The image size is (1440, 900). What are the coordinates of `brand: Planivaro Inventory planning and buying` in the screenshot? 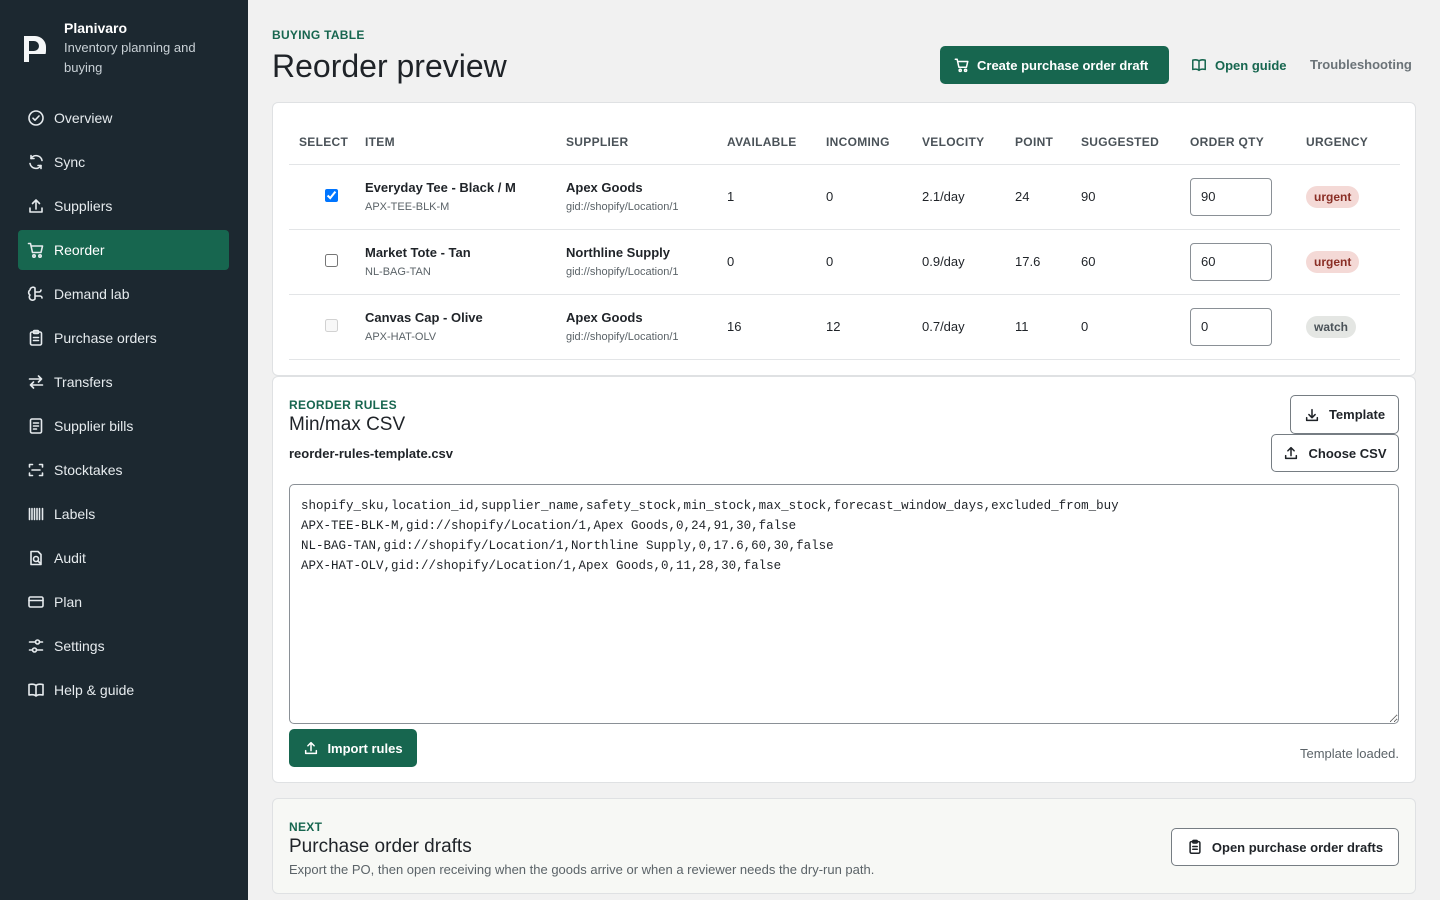 It's located at (114, 48).